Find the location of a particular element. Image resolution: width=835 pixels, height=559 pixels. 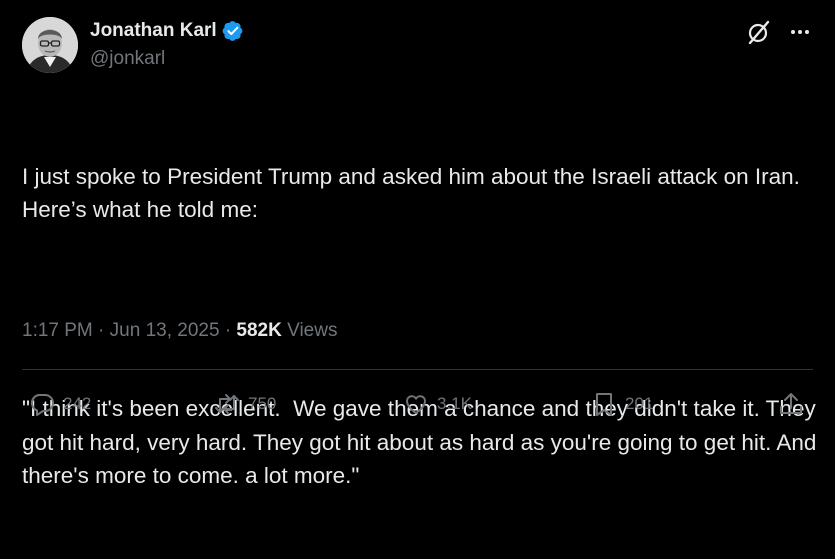

share-button is located at coordinates (791, 404).